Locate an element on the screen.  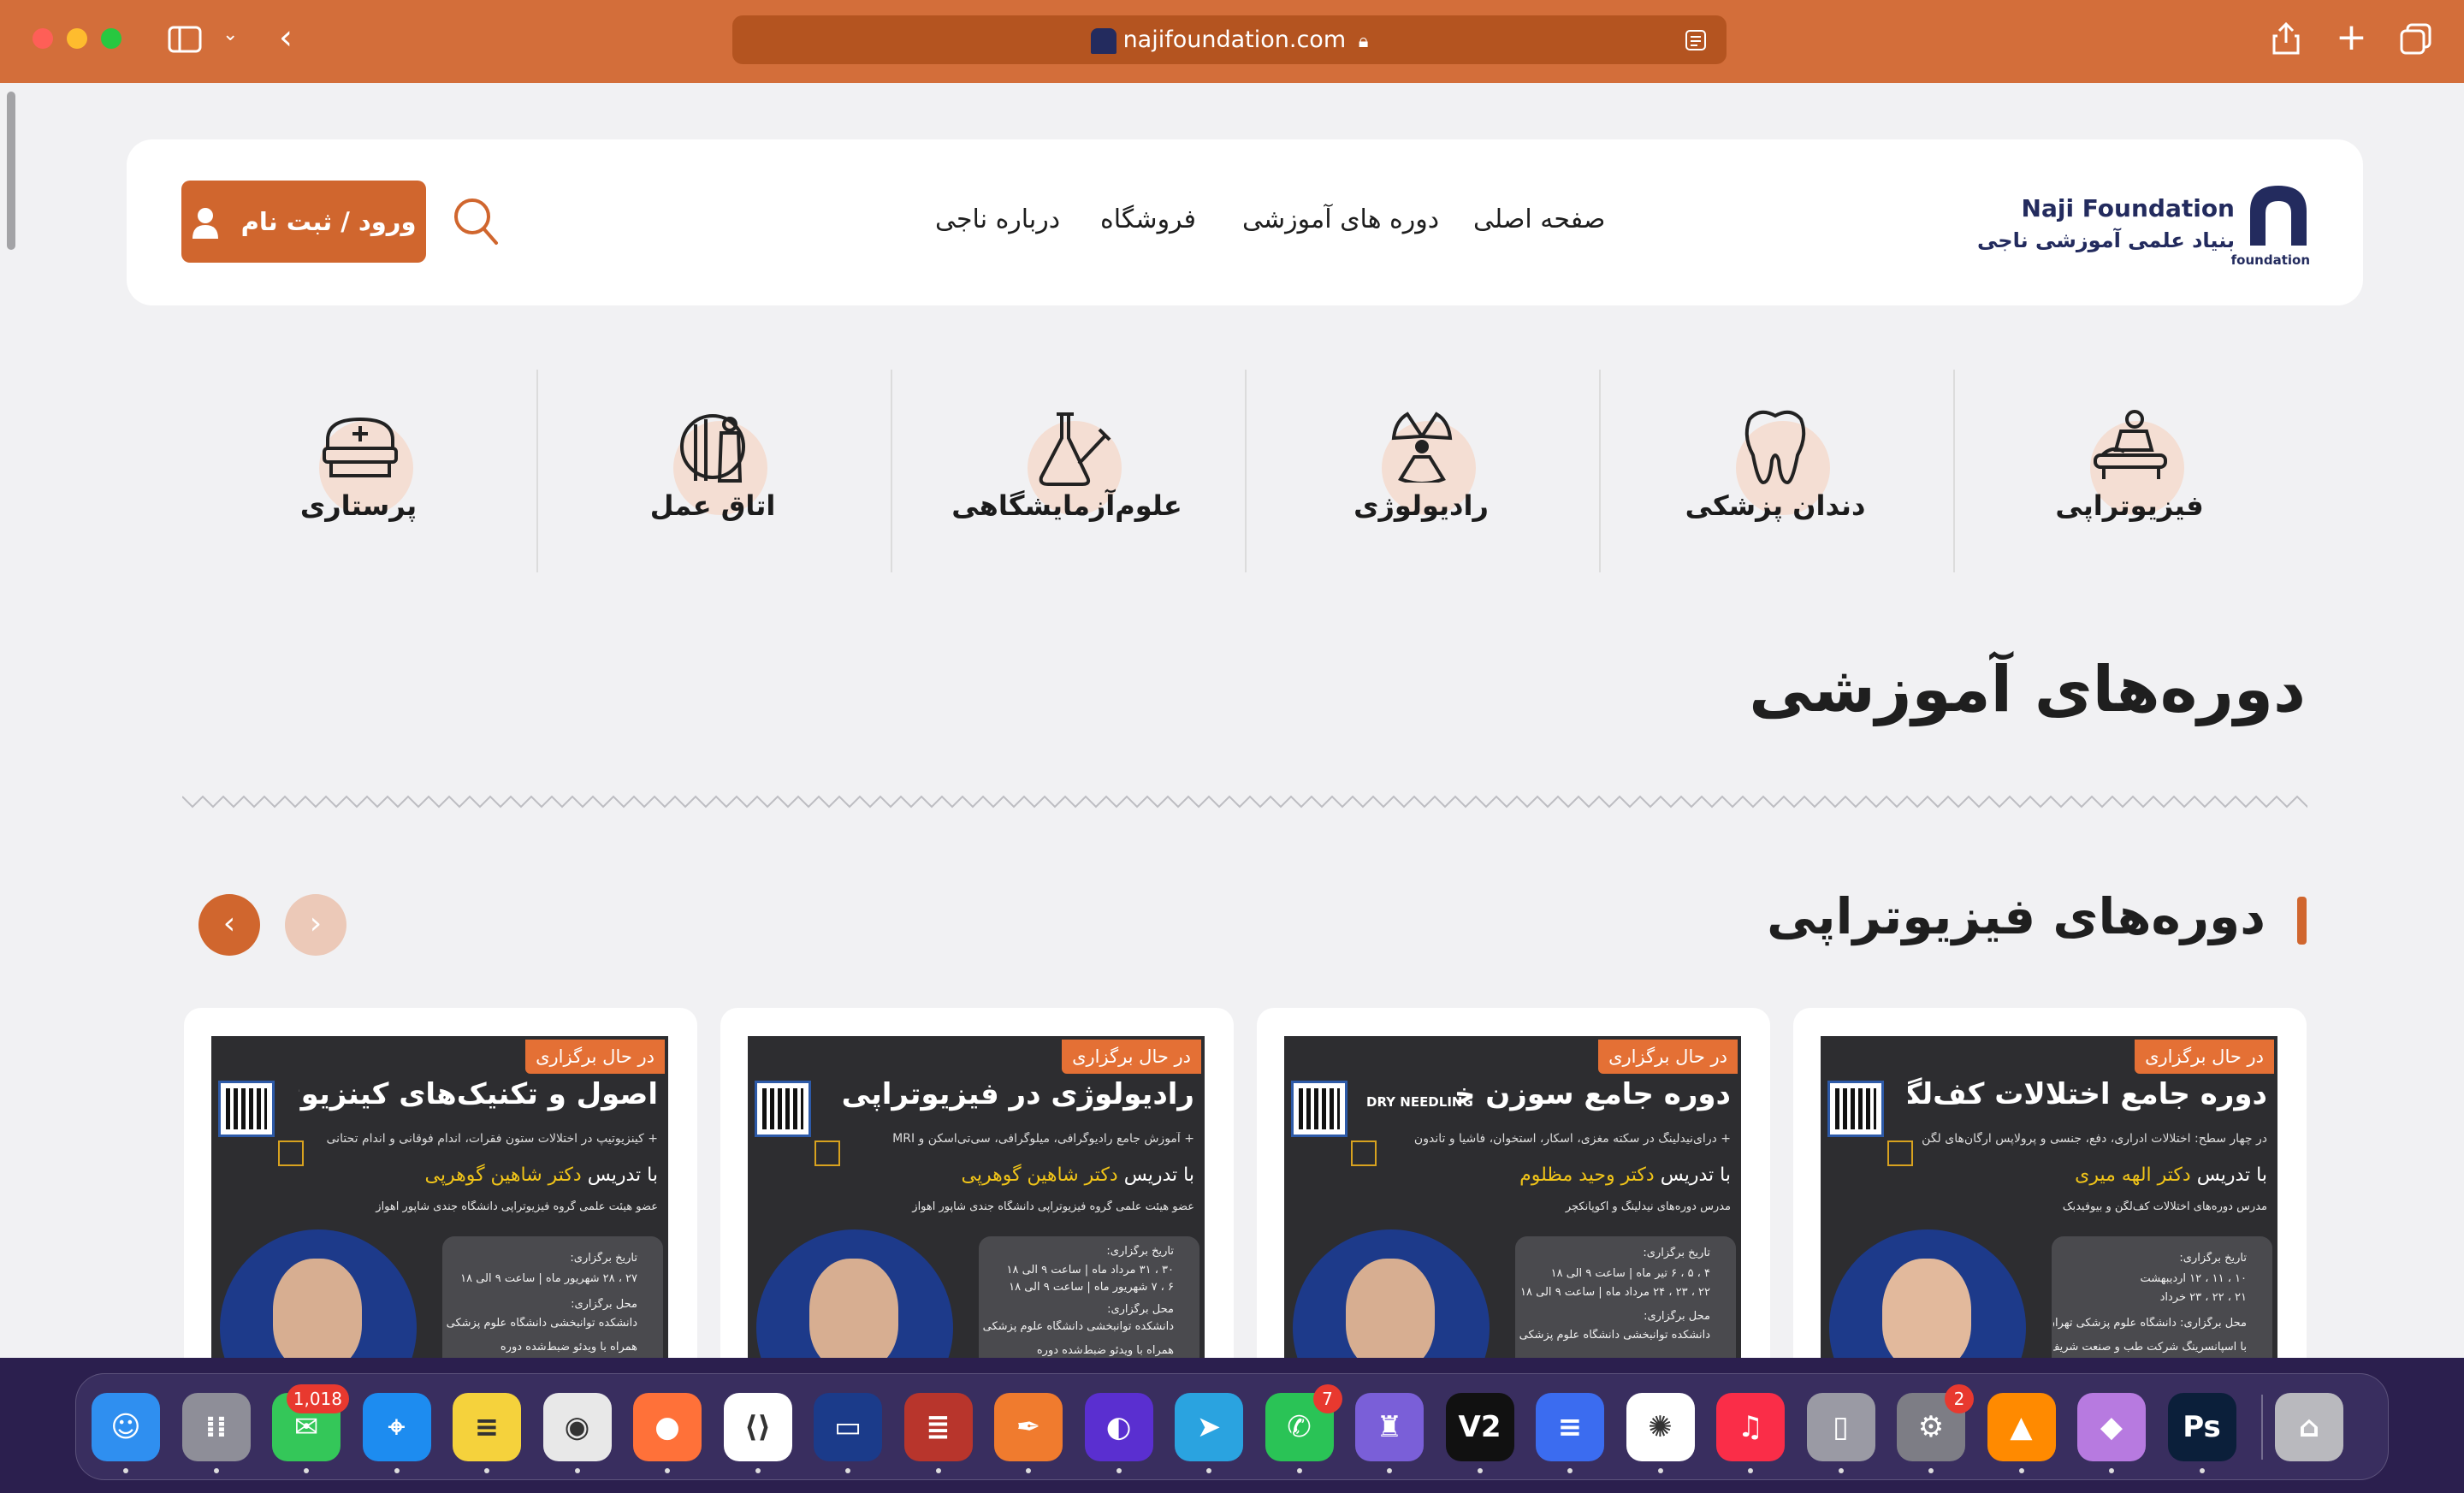
carousel-next-button: › is located at coordinates (315, 925).